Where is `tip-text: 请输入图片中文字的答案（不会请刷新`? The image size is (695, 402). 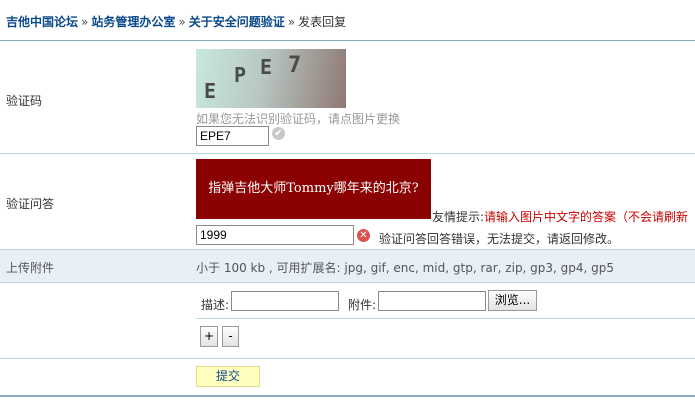 tip-text: 请输入图片中文字的答案（不会请刷新 is located at coordinates (586, 217).